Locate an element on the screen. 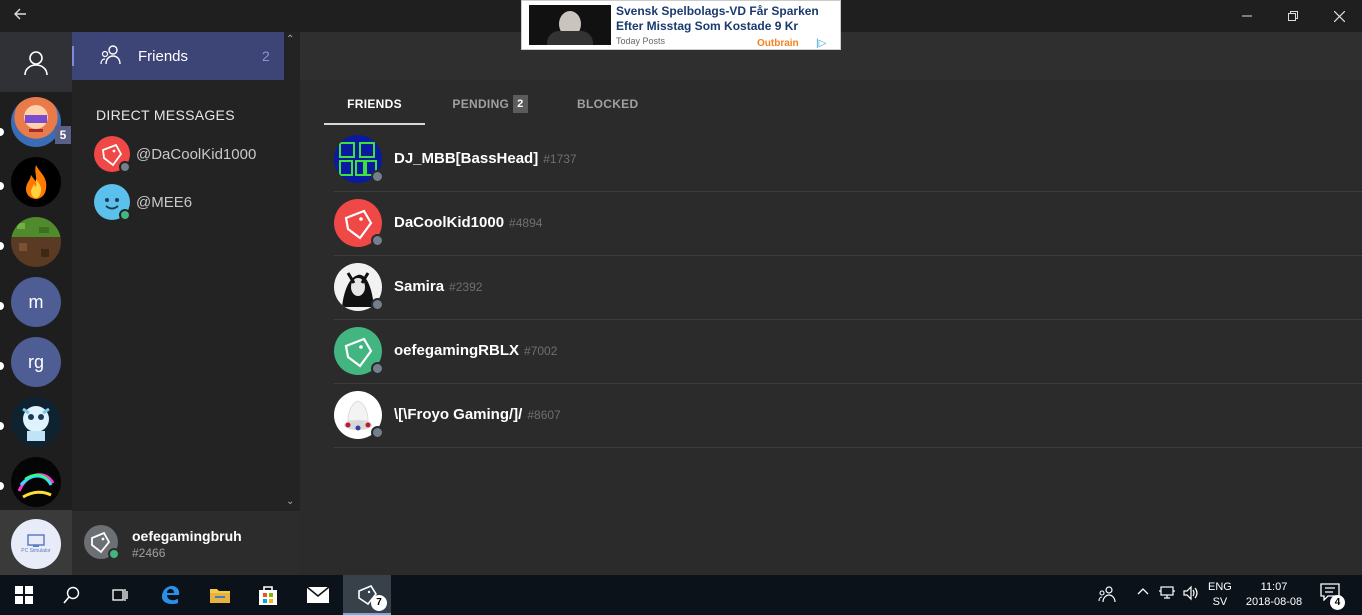  server-rail: 5 m rg PC Simulator is located at coordinates (36, 303).